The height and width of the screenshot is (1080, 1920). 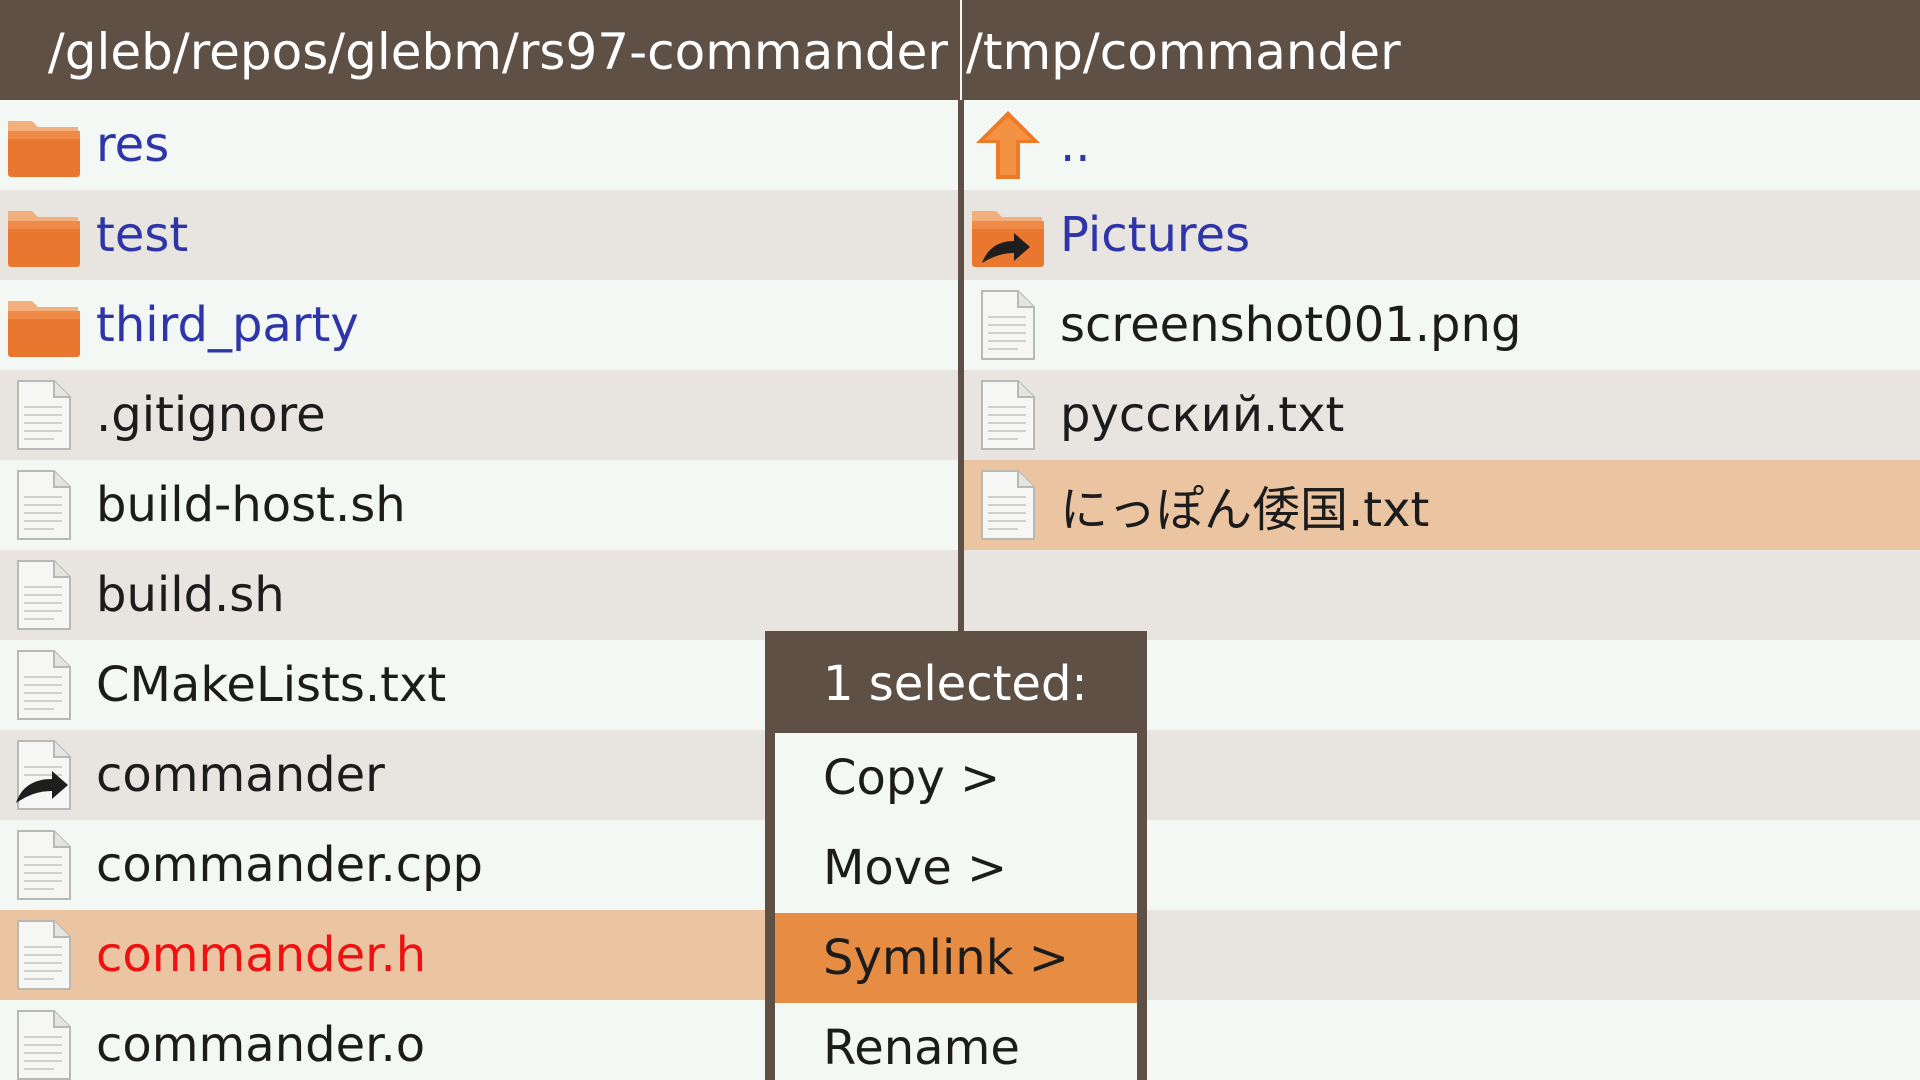 What do you see at coordinates (142, 235) in the screenshot?
I see `file-name: test` at bounding box center [142, 235].